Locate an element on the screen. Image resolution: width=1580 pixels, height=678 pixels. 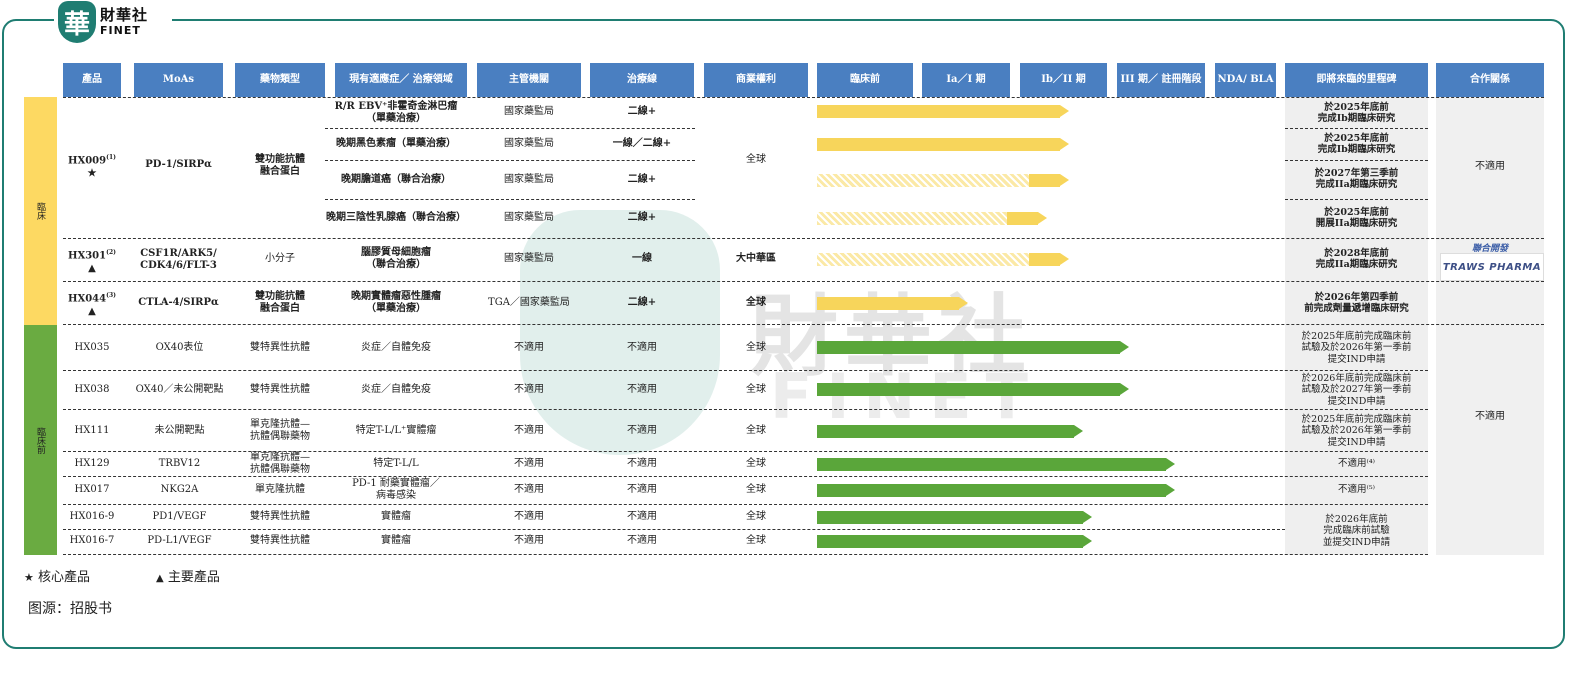
regulator-hx016-9: 不適用 is located at coordinates (529, 516).